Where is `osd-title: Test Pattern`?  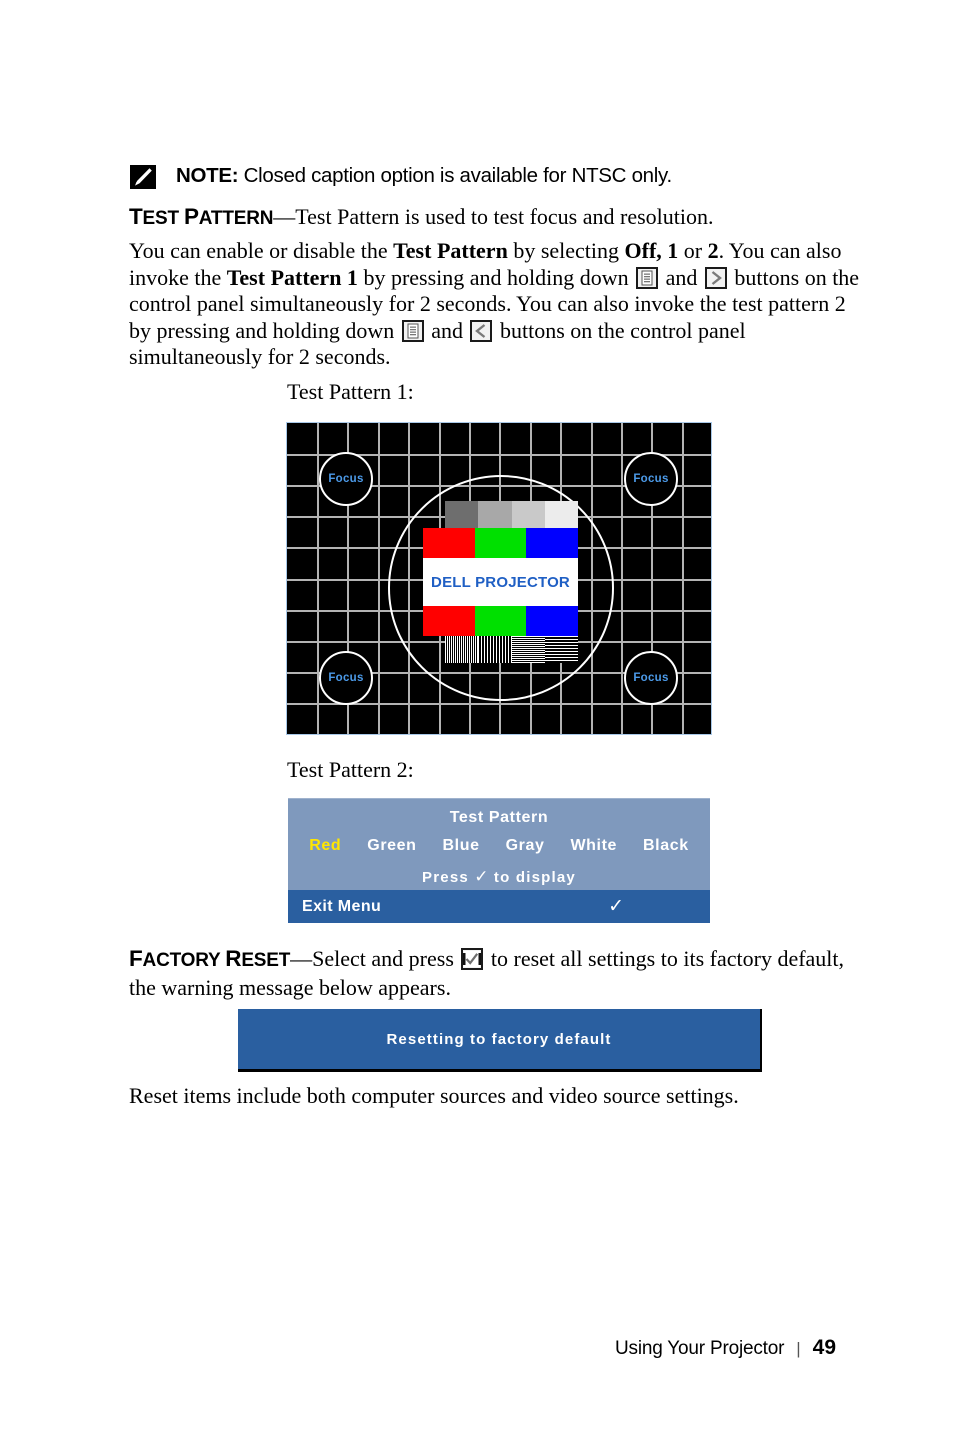
osd-title: Test Pattern is located at coordinates (499, 817).